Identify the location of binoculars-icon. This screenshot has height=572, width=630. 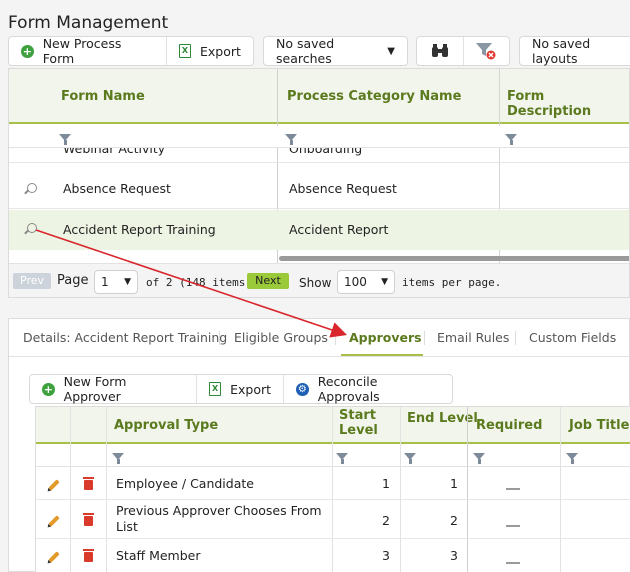
(439, 50).